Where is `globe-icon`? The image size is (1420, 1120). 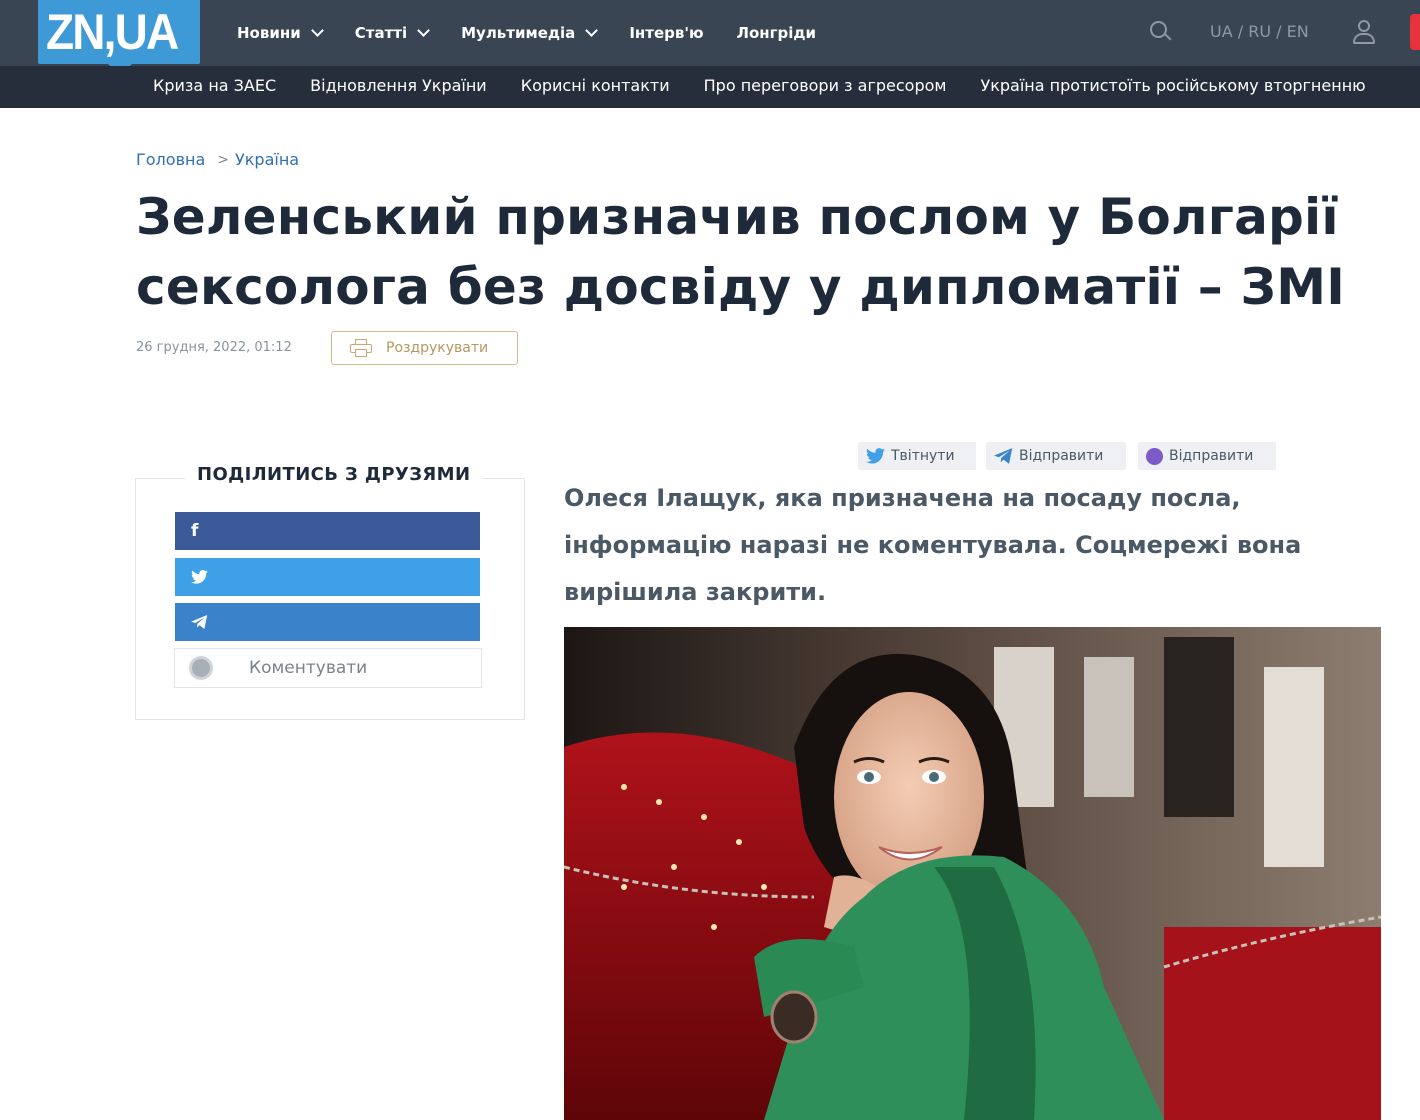
globe-icon is located at coordinates (201, 668).